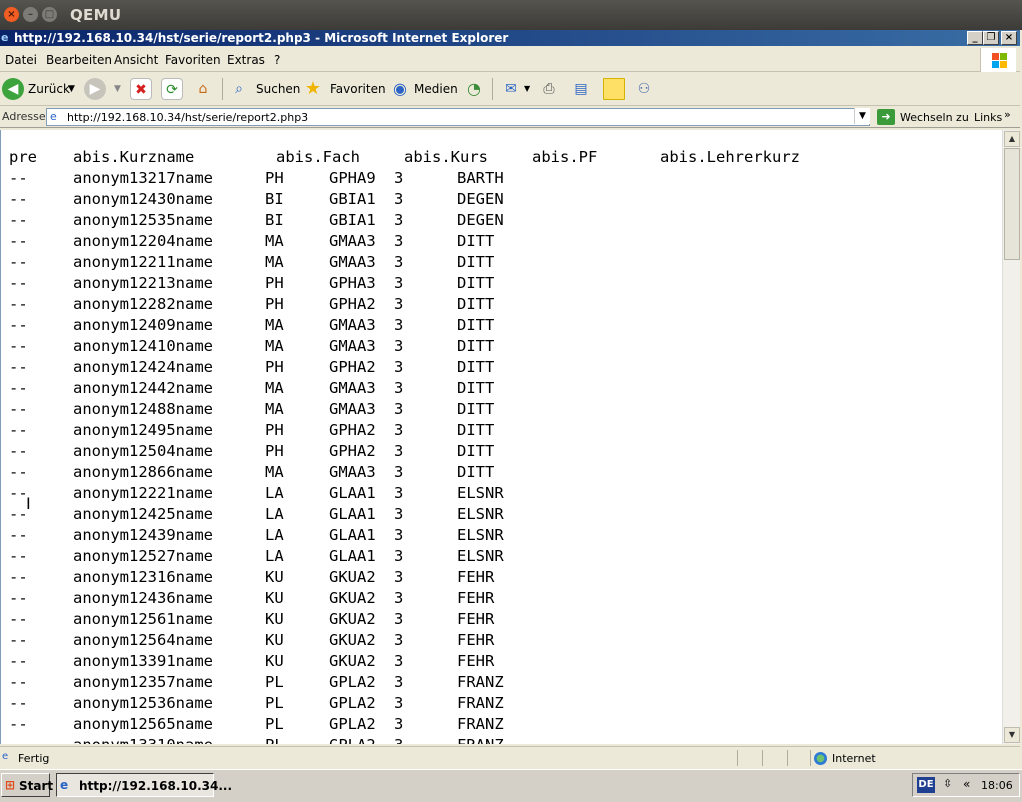 This screenshot has width=1022, height=802. I want to click on address-dropdown-icon: ▼, so click(862, 116).